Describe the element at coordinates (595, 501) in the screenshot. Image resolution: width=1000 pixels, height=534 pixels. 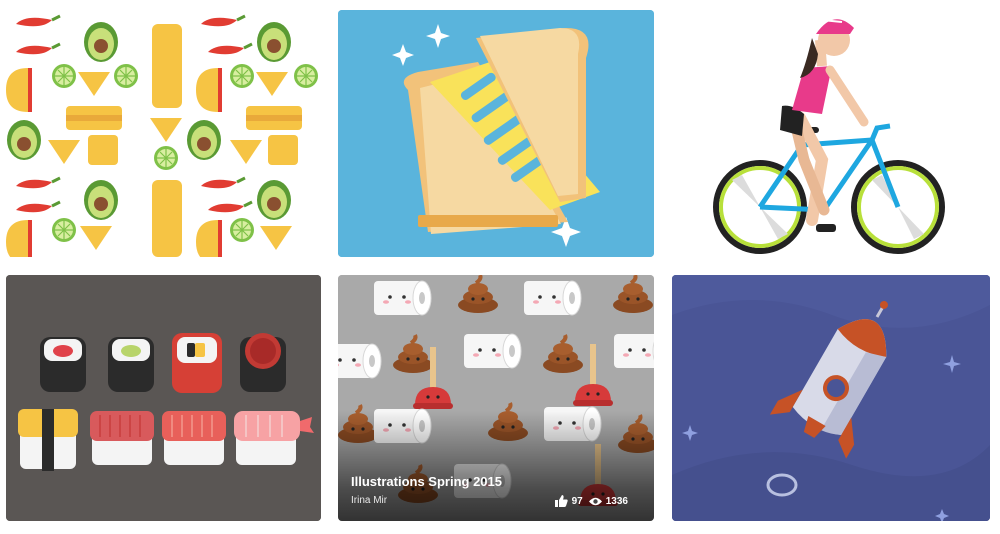
I see `eye-icon` at that location.